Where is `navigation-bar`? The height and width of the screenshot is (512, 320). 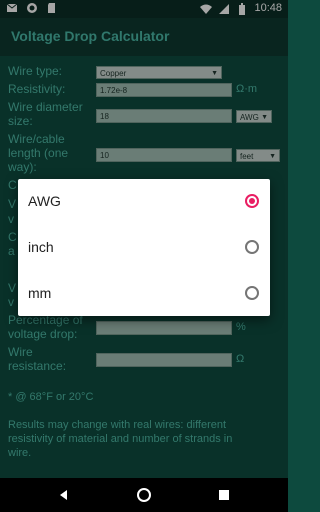 navigation-bar is located at coordinates (144, 495).